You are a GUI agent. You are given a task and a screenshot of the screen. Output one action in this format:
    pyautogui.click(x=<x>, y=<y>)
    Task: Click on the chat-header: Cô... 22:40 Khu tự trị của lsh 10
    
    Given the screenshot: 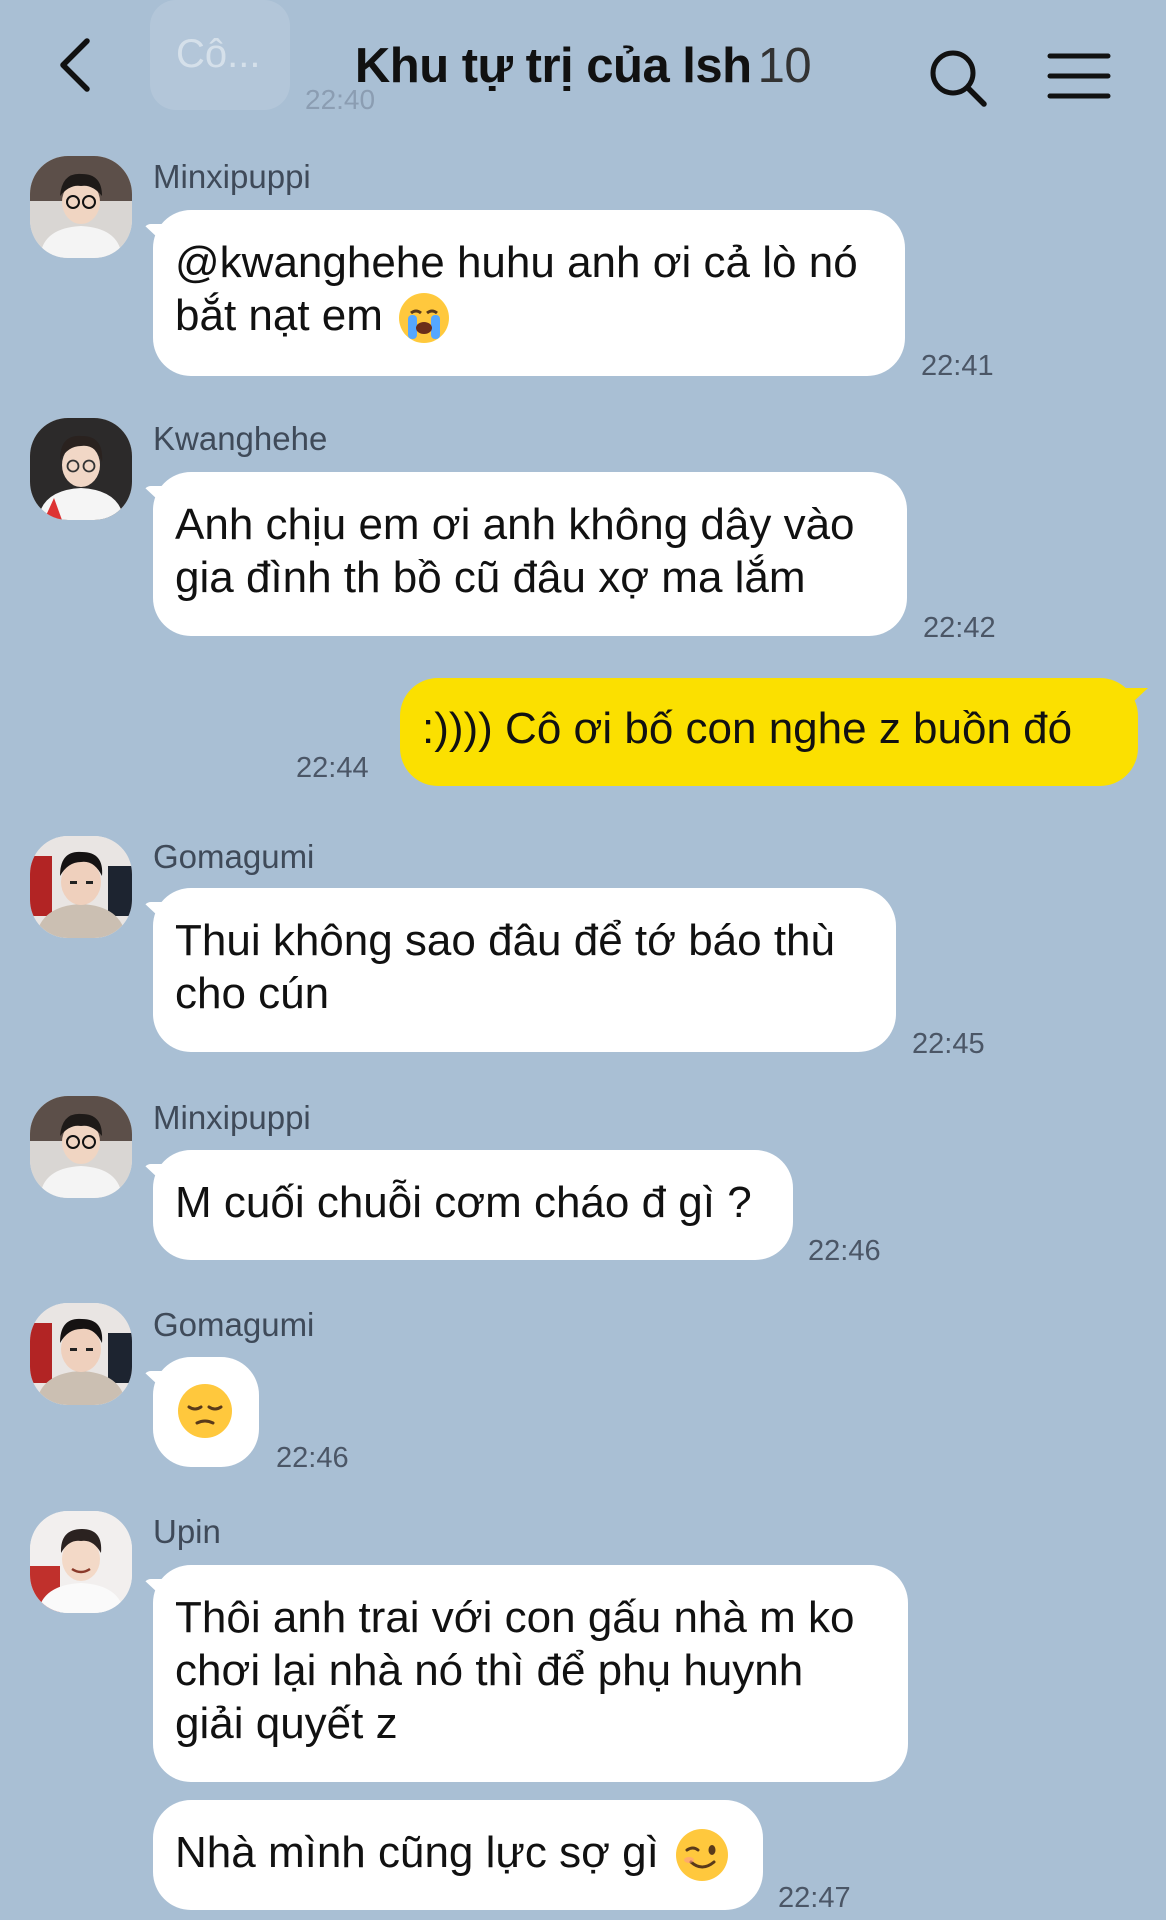 What is the action you would take?
    pyautogui.click(x=583, y=70)
    